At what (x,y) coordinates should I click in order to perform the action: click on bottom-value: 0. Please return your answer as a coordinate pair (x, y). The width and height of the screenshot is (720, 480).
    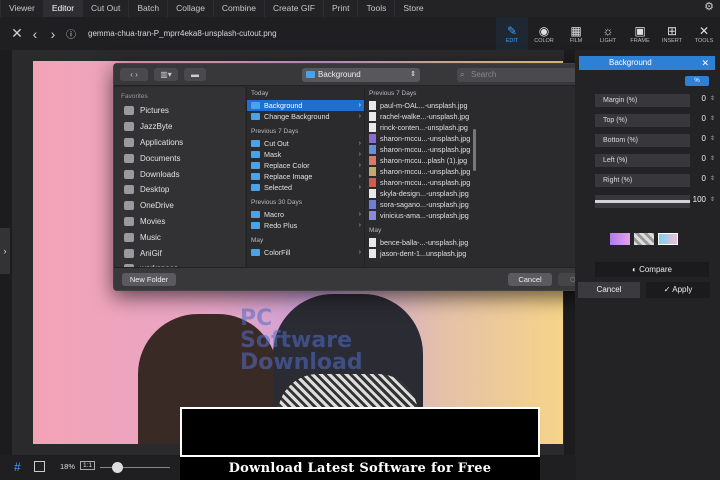
    Looking at the image, I should click on (699, 138).